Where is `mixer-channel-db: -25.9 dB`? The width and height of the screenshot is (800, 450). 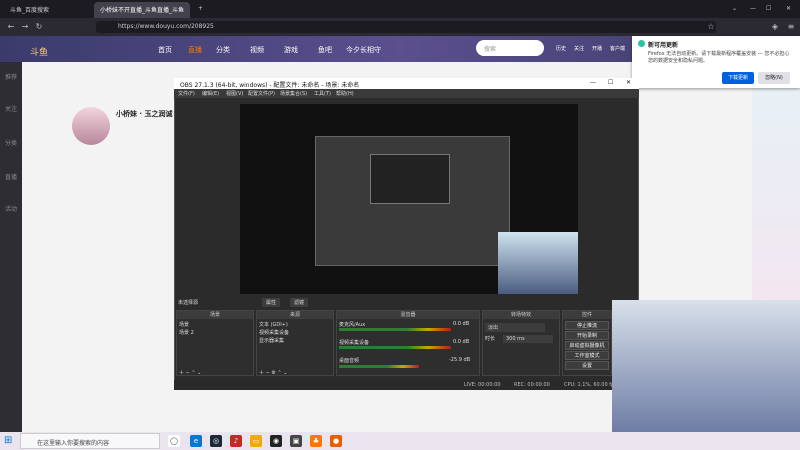 mixer-channel-db: -25.9 dB is located at coordinates (460, 360).